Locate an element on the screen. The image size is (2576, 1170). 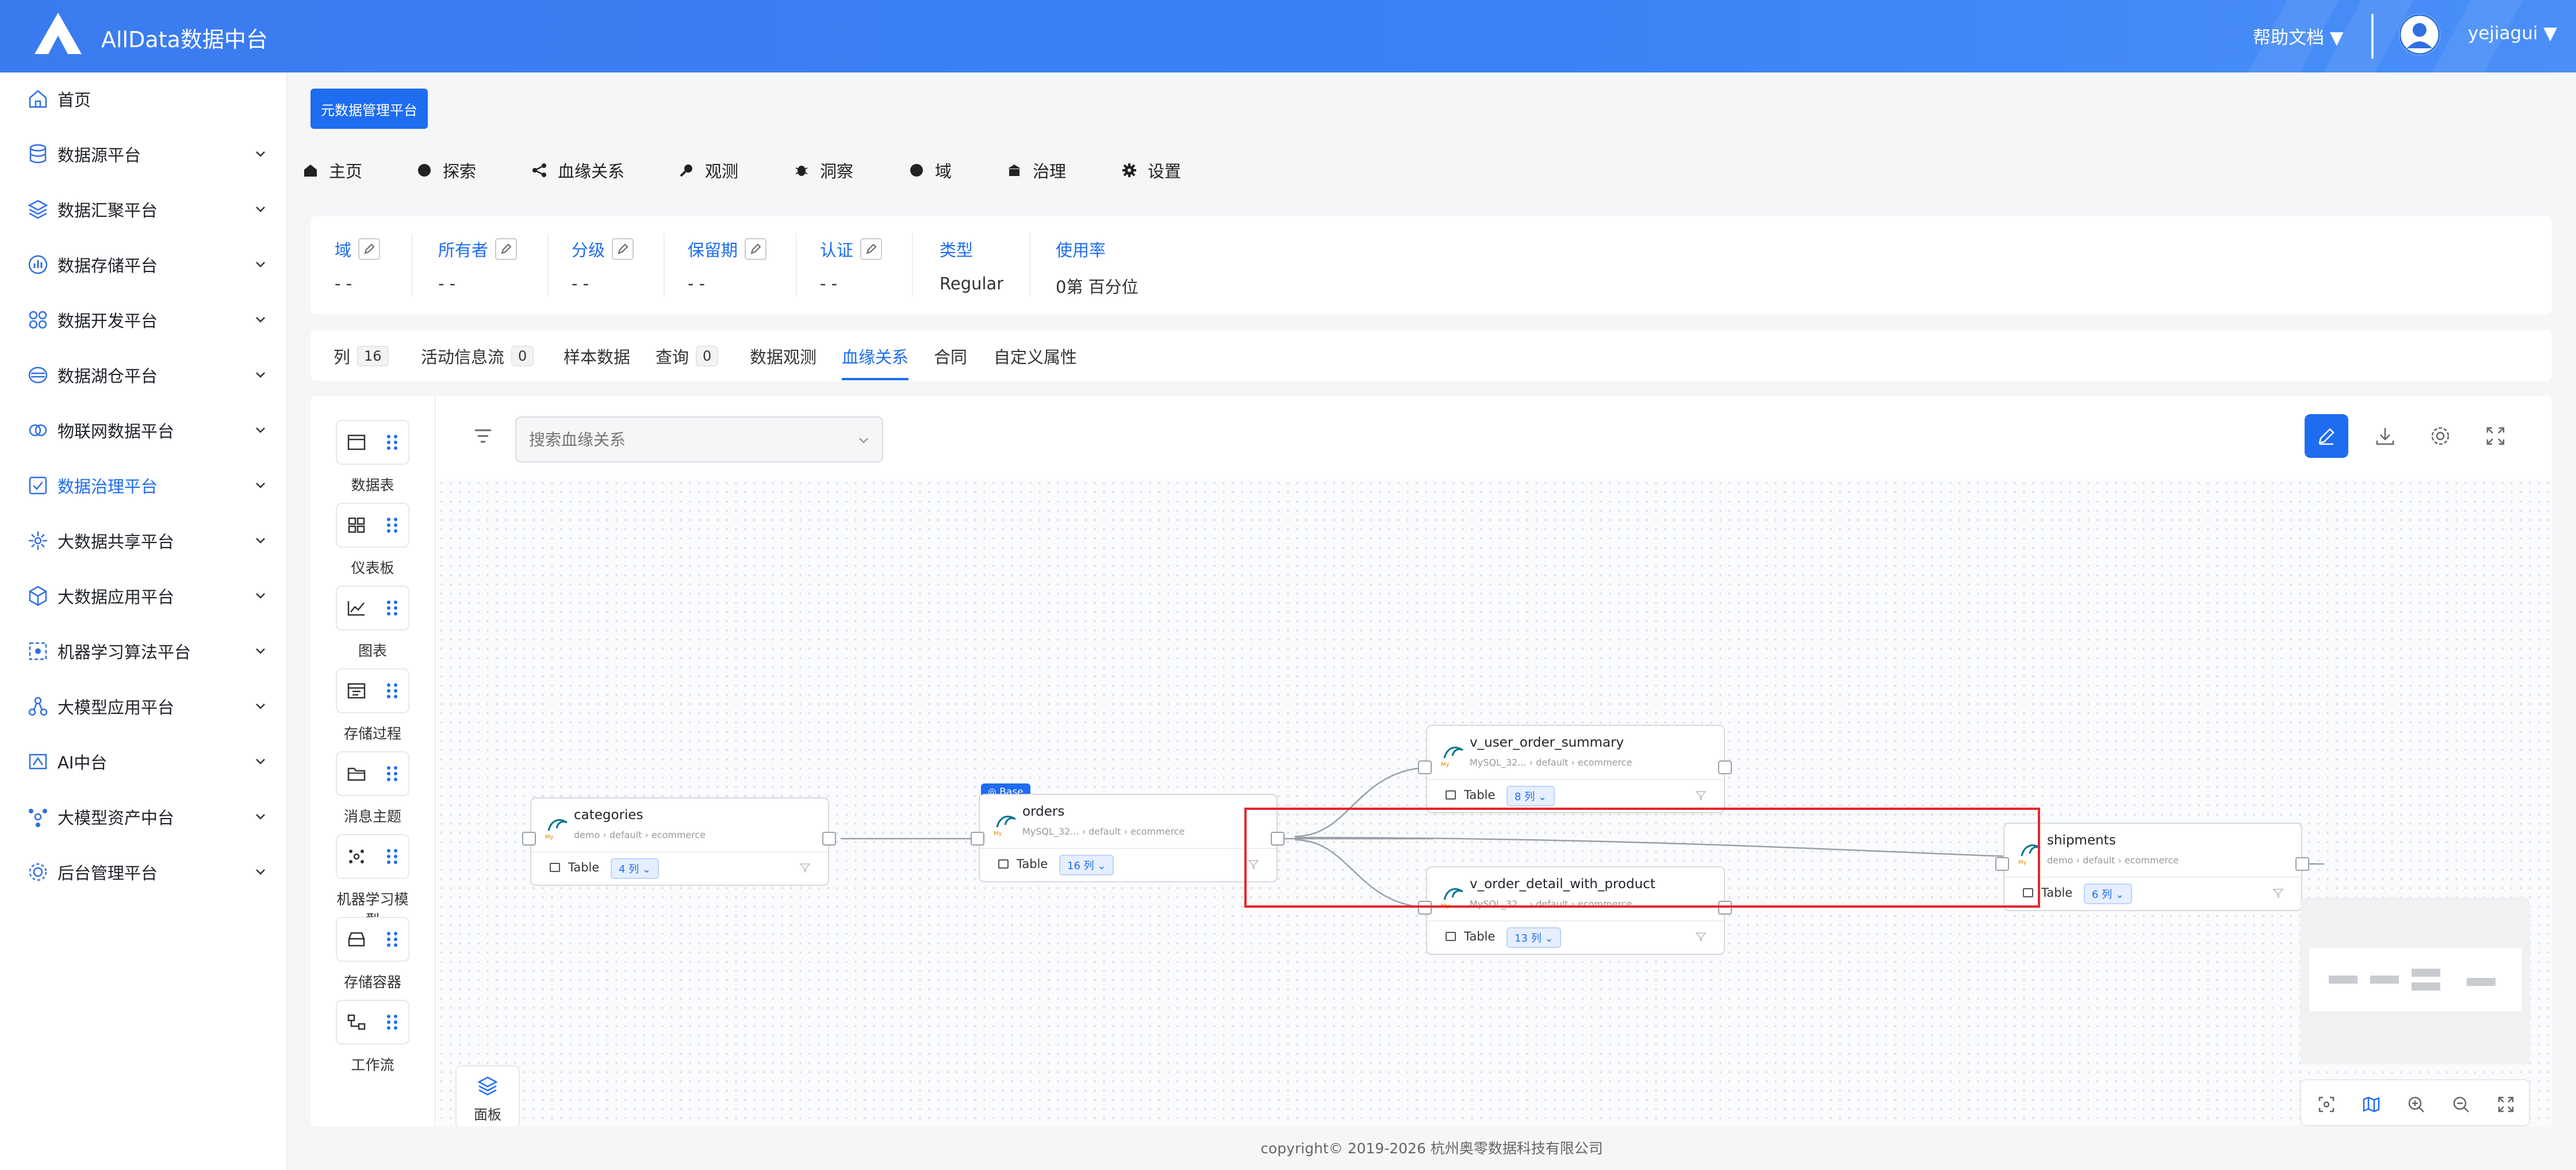
tab-sample-data: 样本数据 is located at coordinates (597, 356).